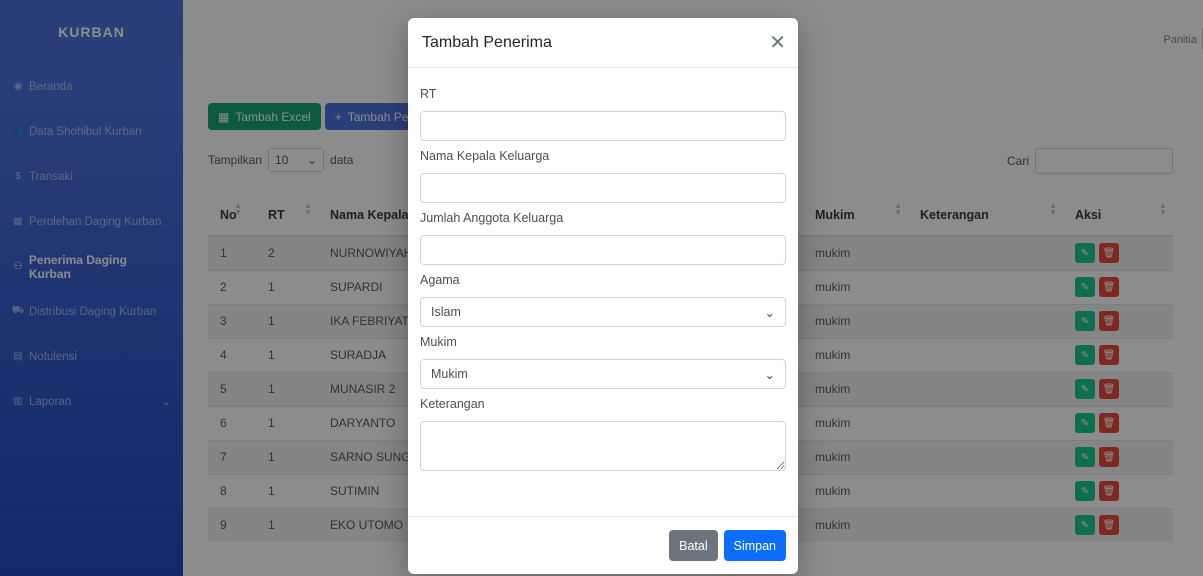  Describe the element at coordinates (438, 342) in the screenshot. I see `mukim-label: Mukim` at that location.